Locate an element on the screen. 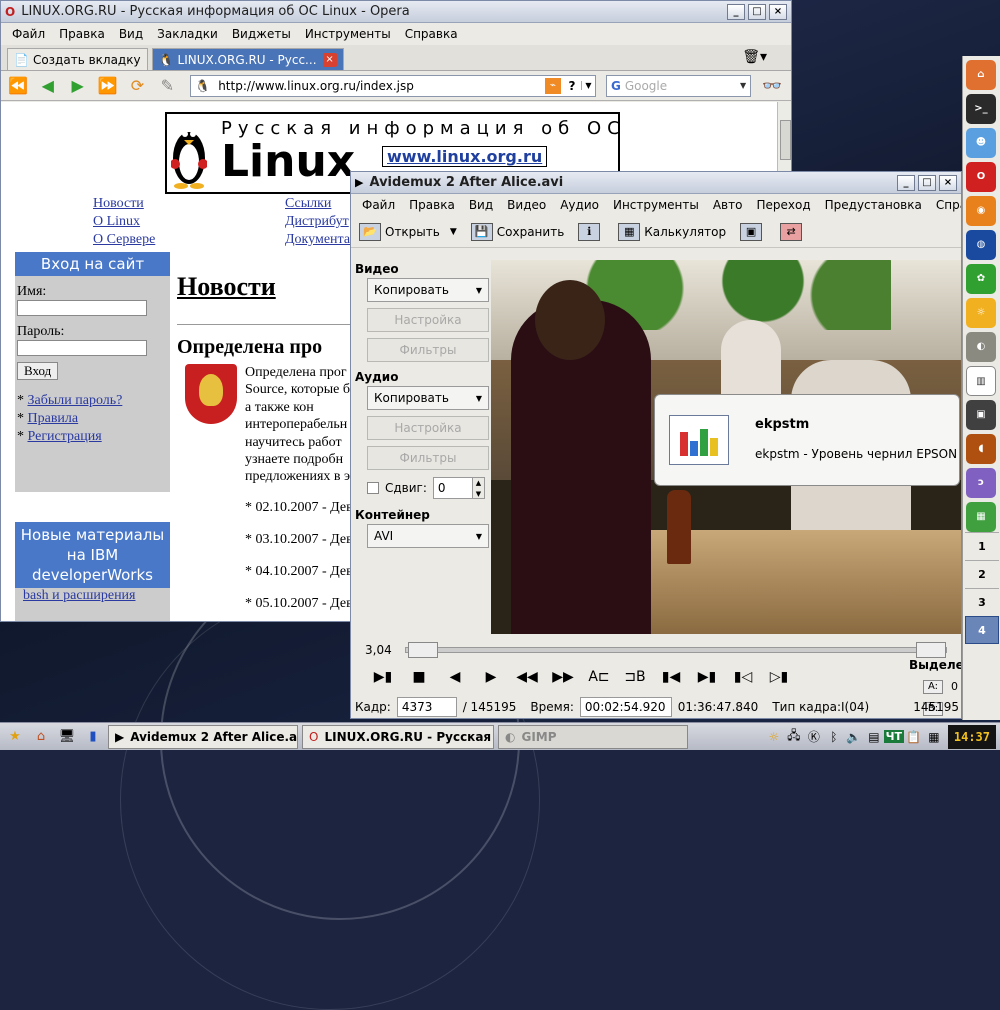 The width and height of the screenshot is (1000, 1010). slider-end-handle is located at coordinates (931, 650).